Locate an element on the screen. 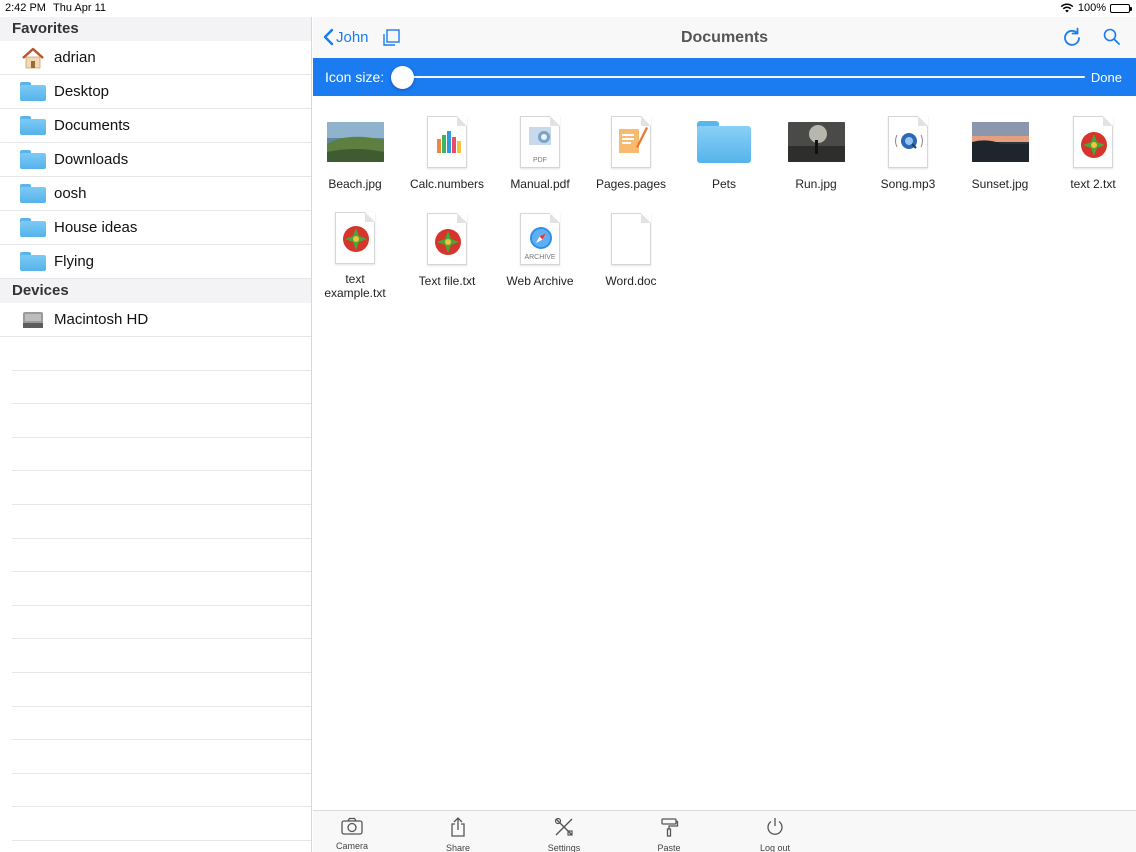 This screenshot has width=1136, height=852. file-item: Sunset.jpg is located at coordinates (1000, 149).